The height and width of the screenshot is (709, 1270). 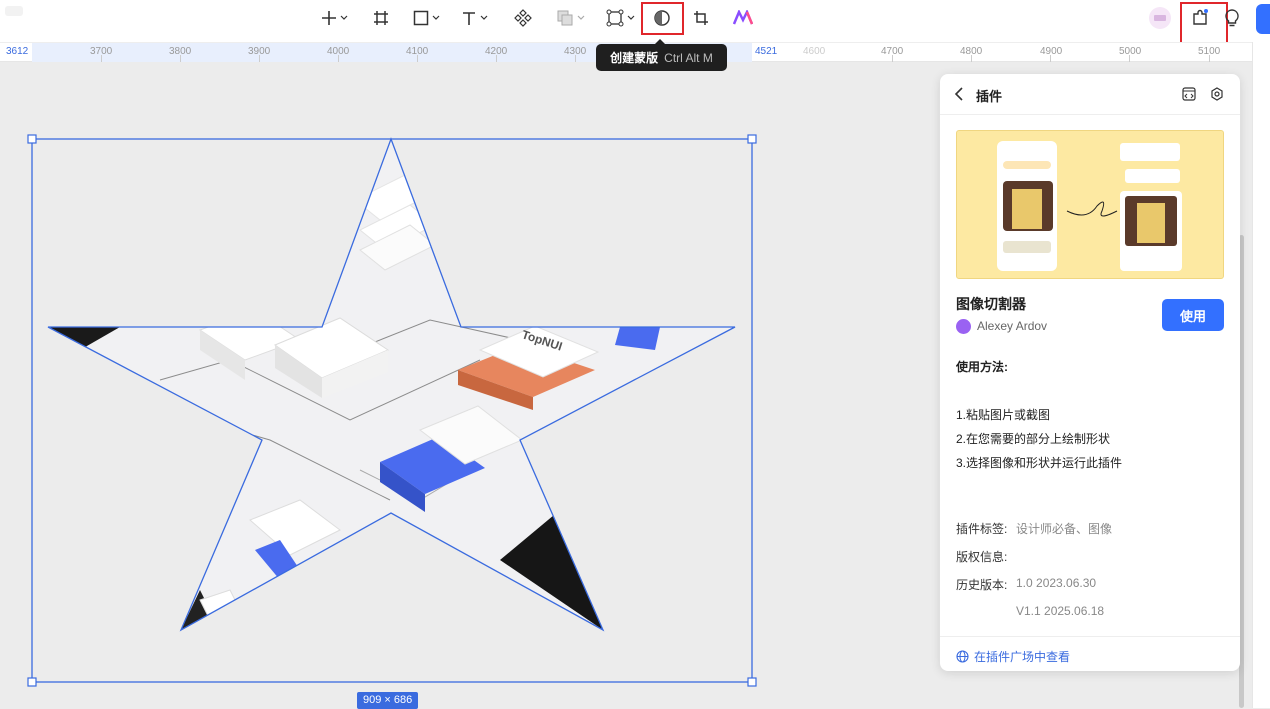 I want to click on globe-icon, so click(x=962, y=656).